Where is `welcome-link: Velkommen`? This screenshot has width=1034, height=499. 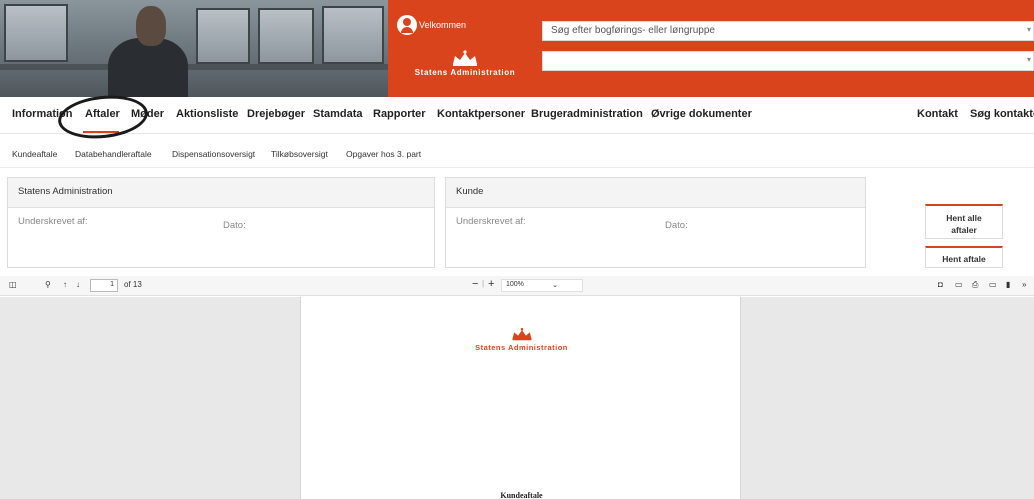 welcome-link: Velkommen is located at coordinates (431, 25).